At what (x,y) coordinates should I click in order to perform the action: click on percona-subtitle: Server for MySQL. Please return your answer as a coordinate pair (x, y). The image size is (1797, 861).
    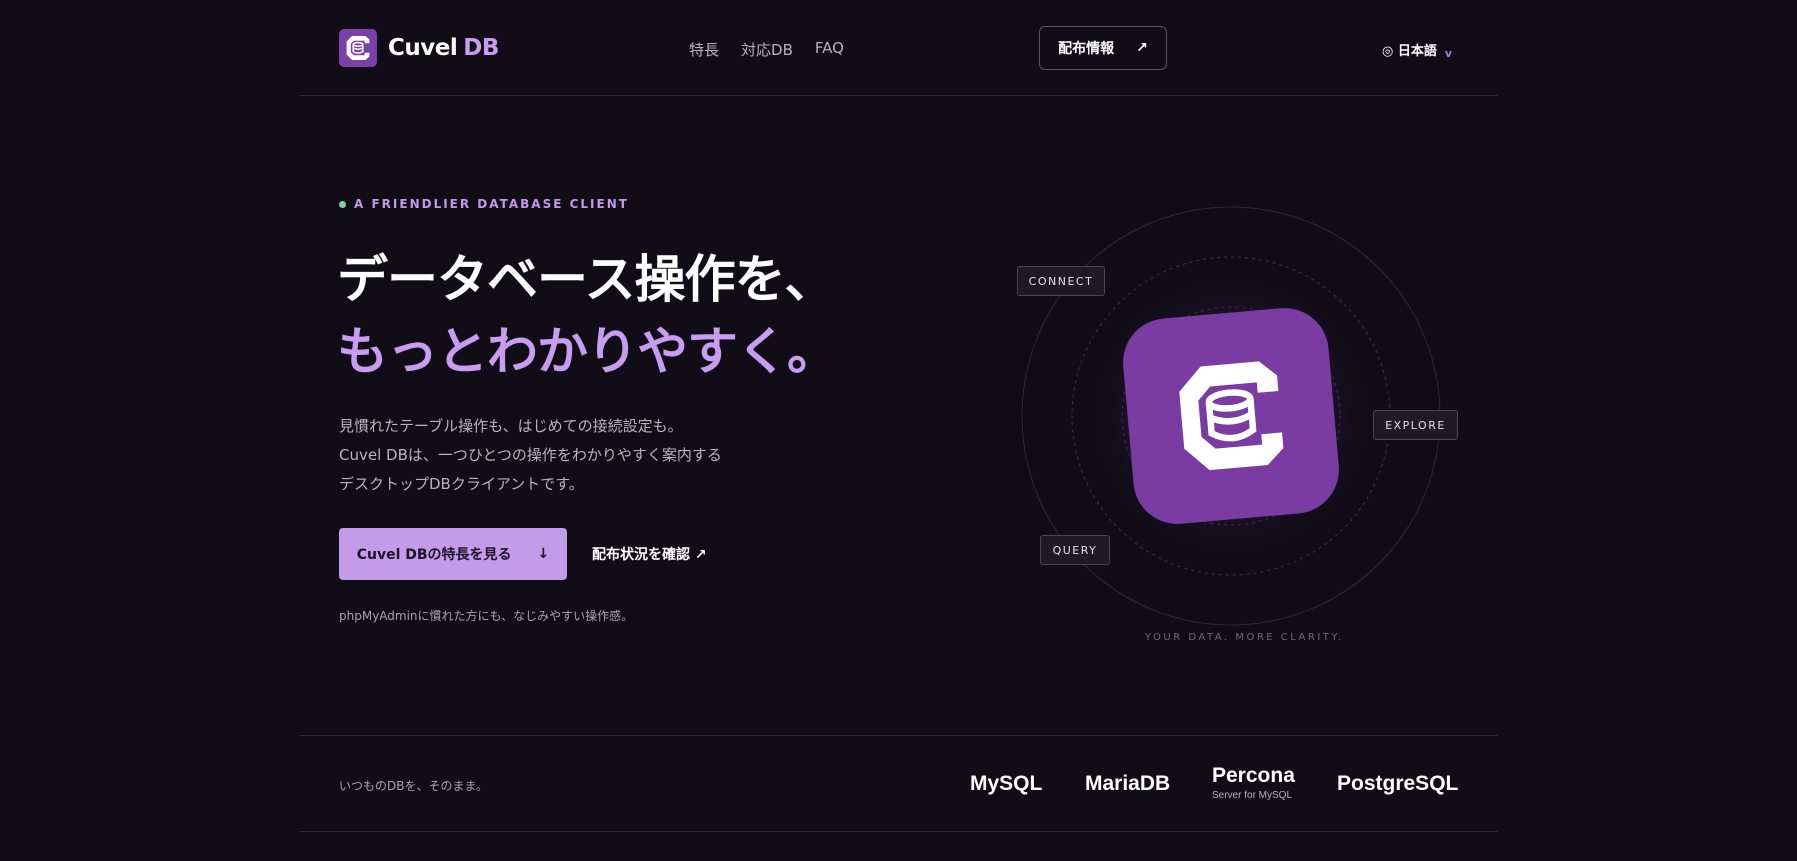
    Looking at the image, I should click on (1252, 795).